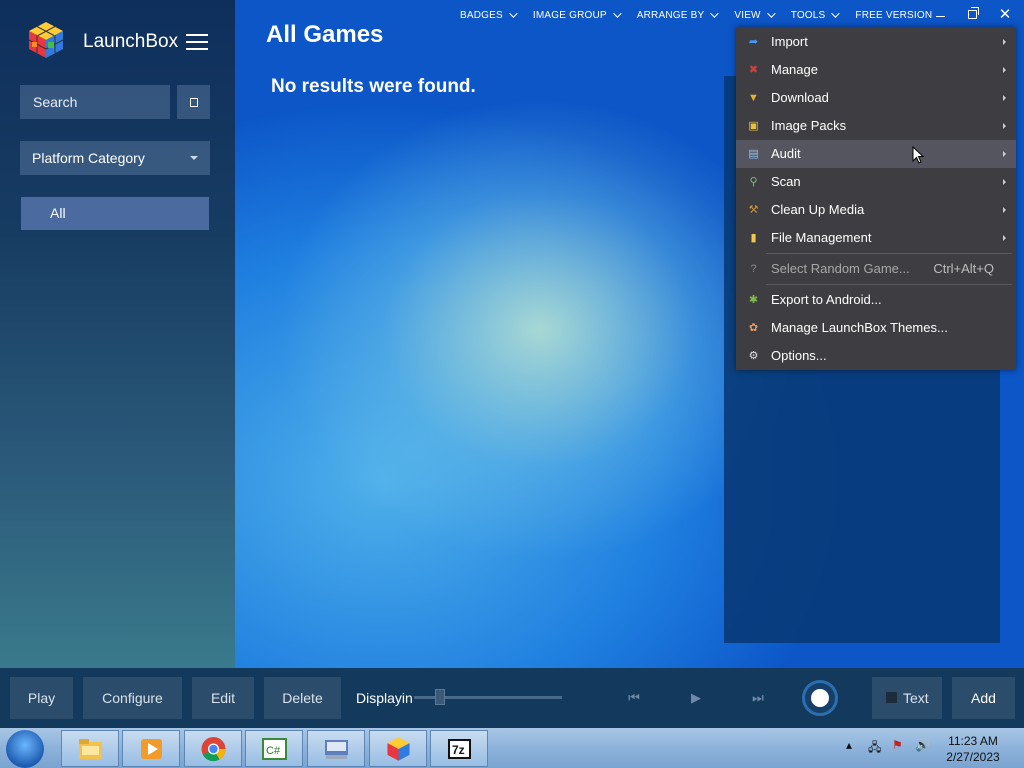  Describe the element at coordinates (440, 697) in the screenshot. I see `zoom-slider-thumb` at that location.